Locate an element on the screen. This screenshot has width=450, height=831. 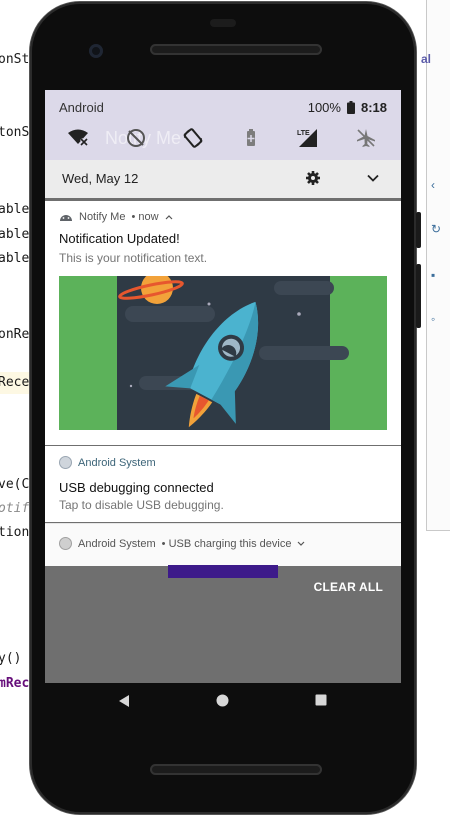
ide-code-line: onSt is located at coordinates (15, 59).